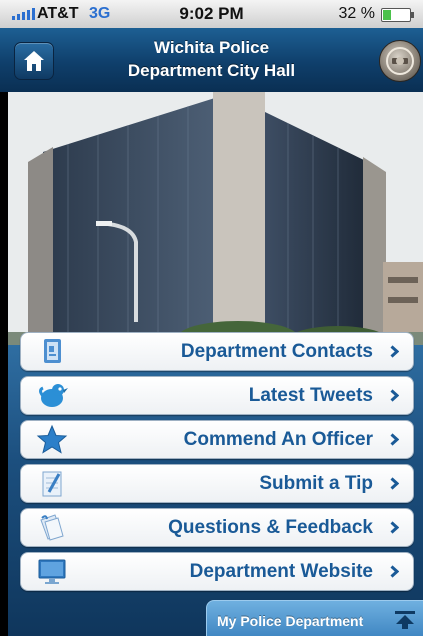  What do you see at coordinates (405, 620) in the screenshot?
I see `expand-up-icon` at bounding box center [405, 620].